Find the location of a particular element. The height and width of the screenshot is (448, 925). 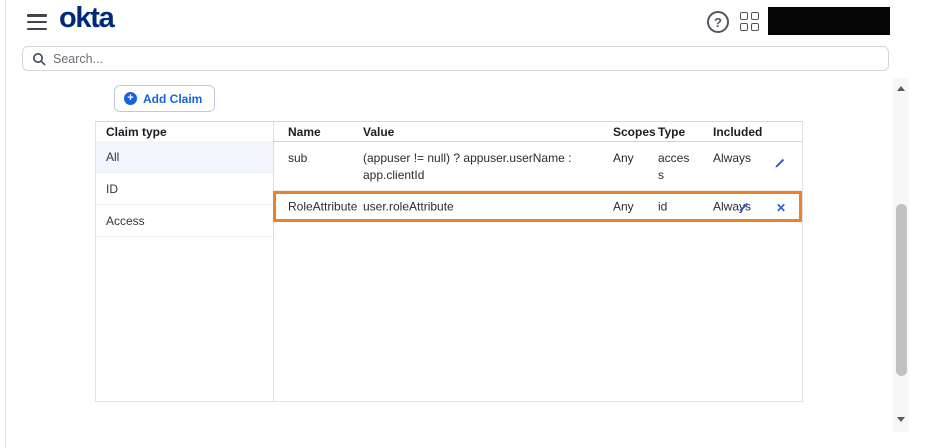

cell-value: user.roleAttribute is located at coordinates (408, 206).